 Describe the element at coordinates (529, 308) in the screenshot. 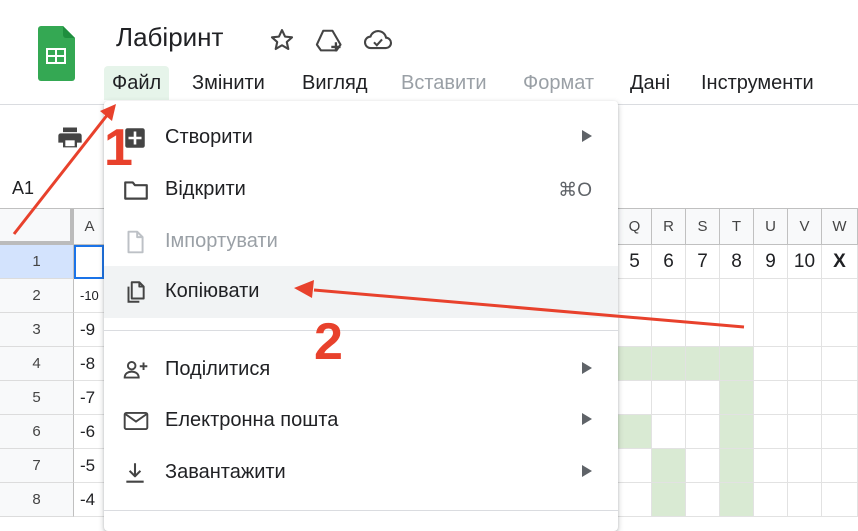

I see `arrow-2-line` at that location.